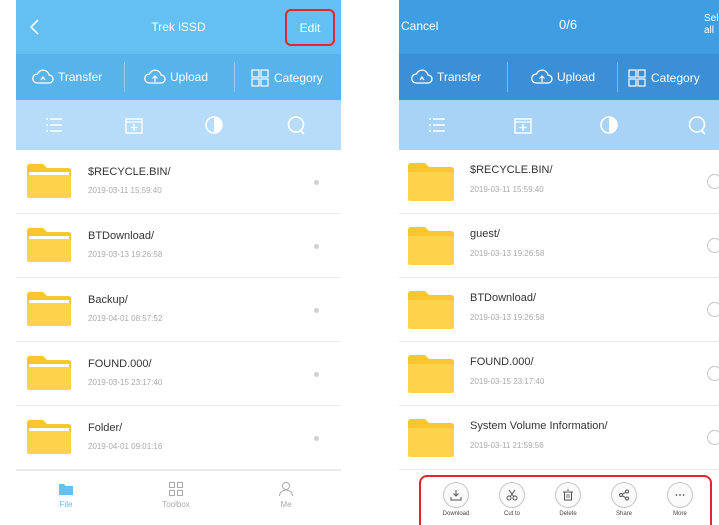  I want to click on file-date: 2019-04-01 09:01:16, so click(125, 446).